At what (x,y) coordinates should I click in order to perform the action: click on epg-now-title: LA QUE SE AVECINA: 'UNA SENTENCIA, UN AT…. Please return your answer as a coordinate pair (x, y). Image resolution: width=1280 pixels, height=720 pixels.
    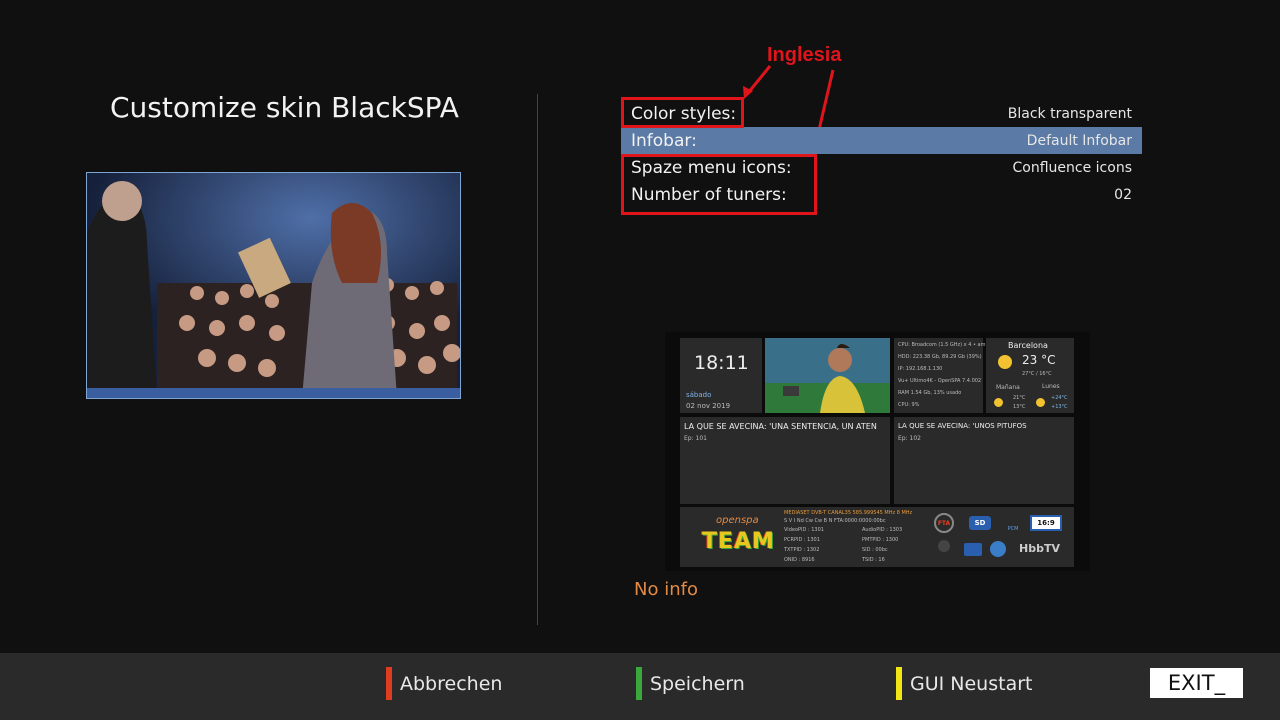
    Looking at the image, I should click on (780, 426).